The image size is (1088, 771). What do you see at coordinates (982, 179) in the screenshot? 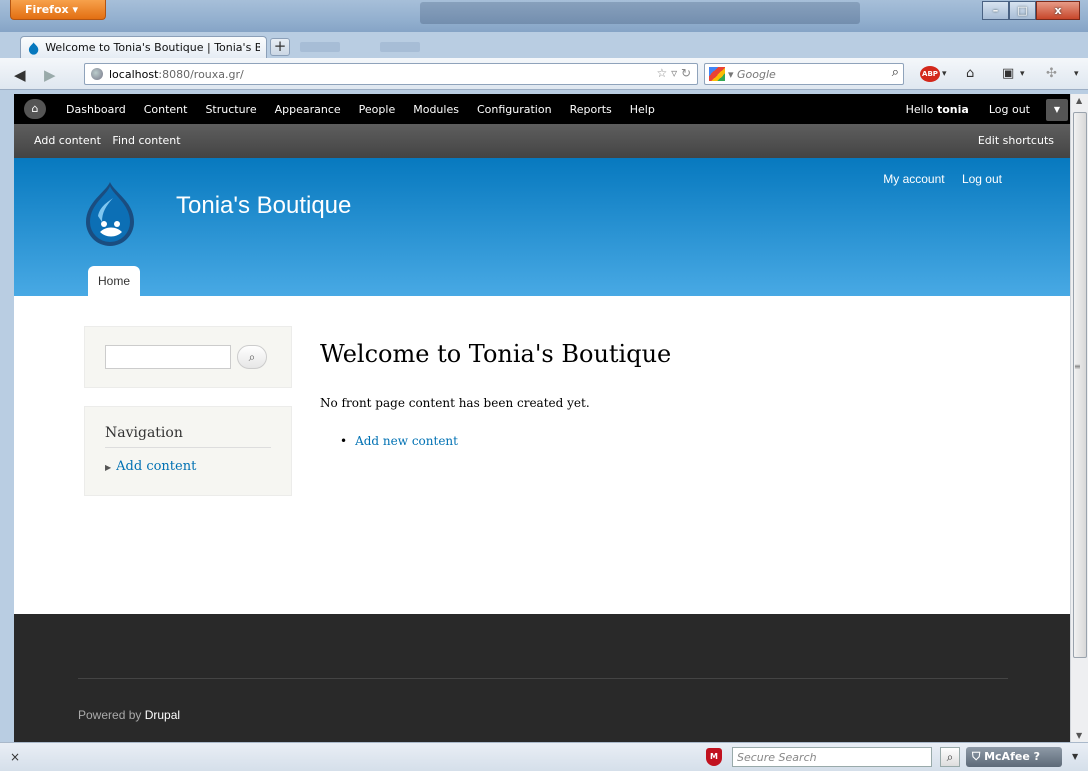
I see `header-logout-link: Log out` at bounding box center [982, 179].